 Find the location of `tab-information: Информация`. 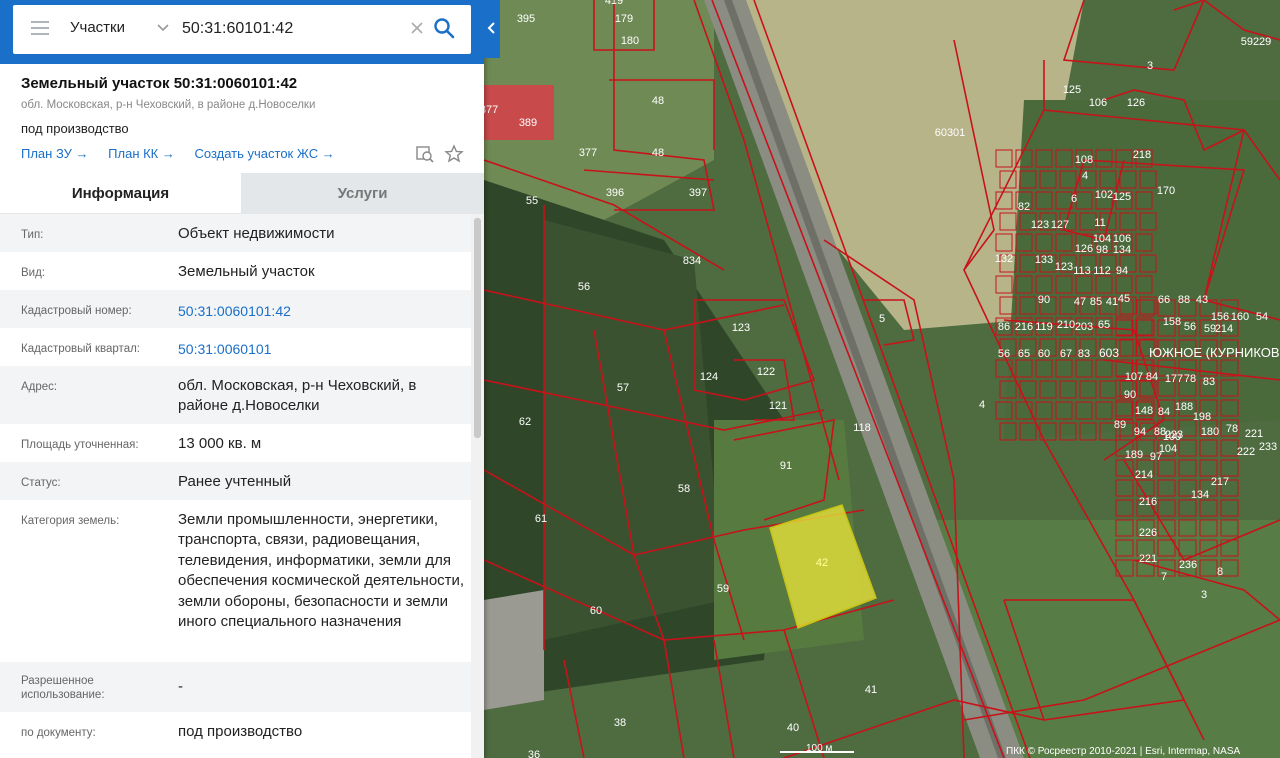

tab-information: Информация is located at coordinates (120, 193).